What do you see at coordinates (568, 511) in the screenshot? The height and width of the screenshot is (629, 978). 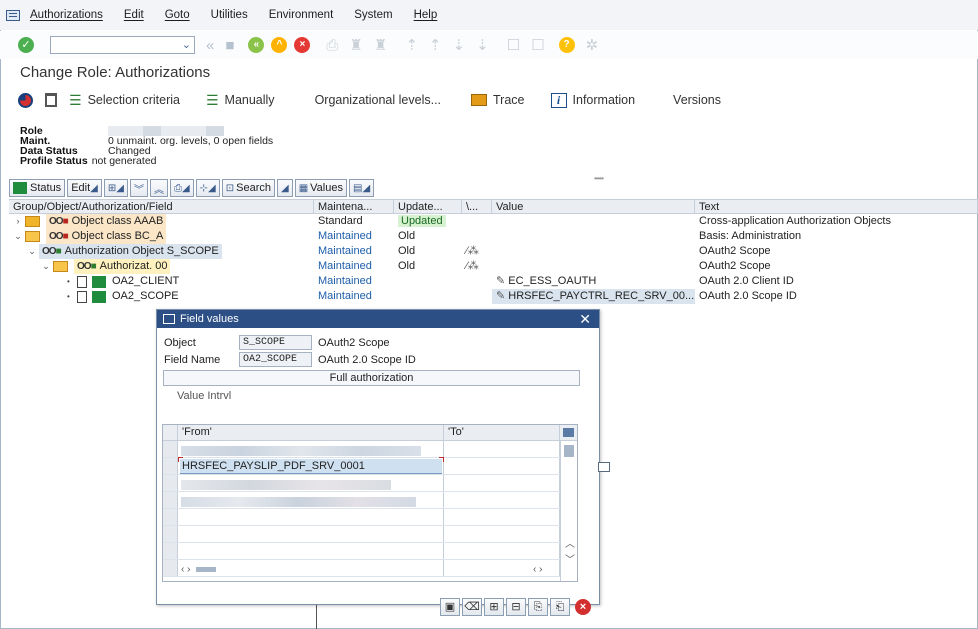 I see `vertical-scrollbar: ︿ ﹀` at bounding box center [568, 511].